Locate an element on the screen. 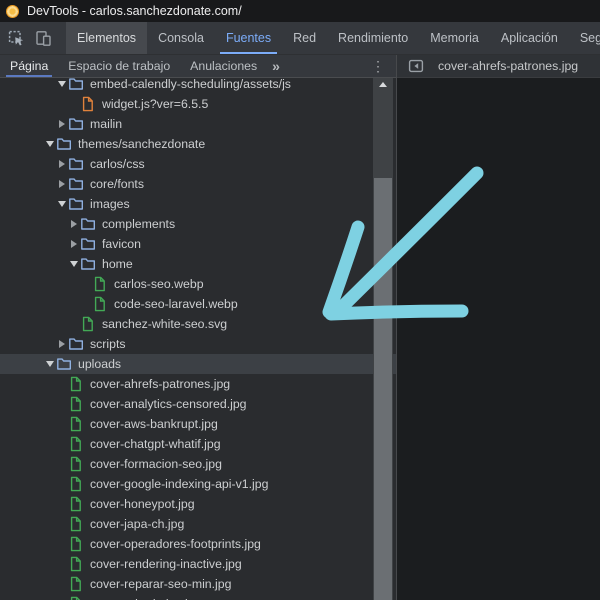 The width and height of the screenshot is (600, 600). tree-file: cover-url-relative.jpg is located at coordinates (198, 597).